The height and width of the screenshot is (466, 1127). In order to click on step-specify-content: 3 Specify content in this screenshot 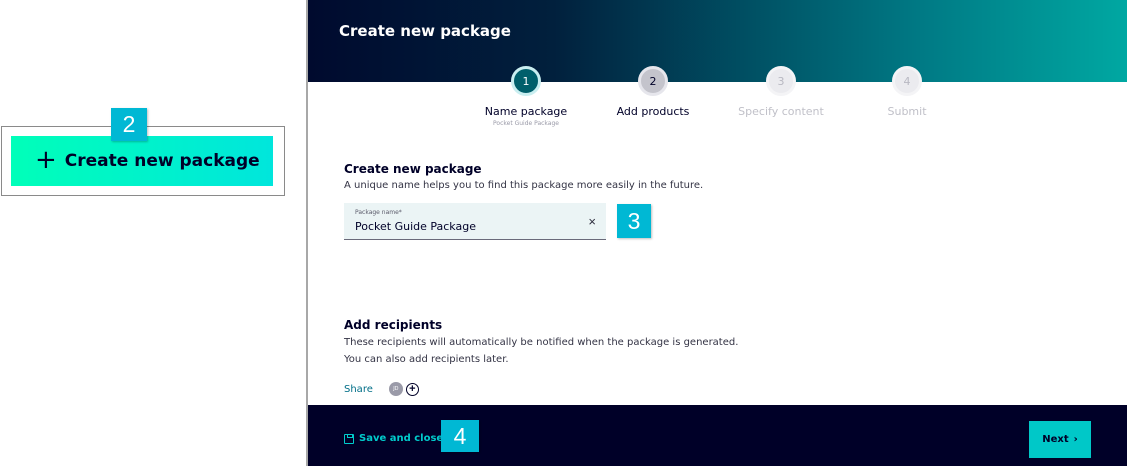, I will do `click(781, 92)`.